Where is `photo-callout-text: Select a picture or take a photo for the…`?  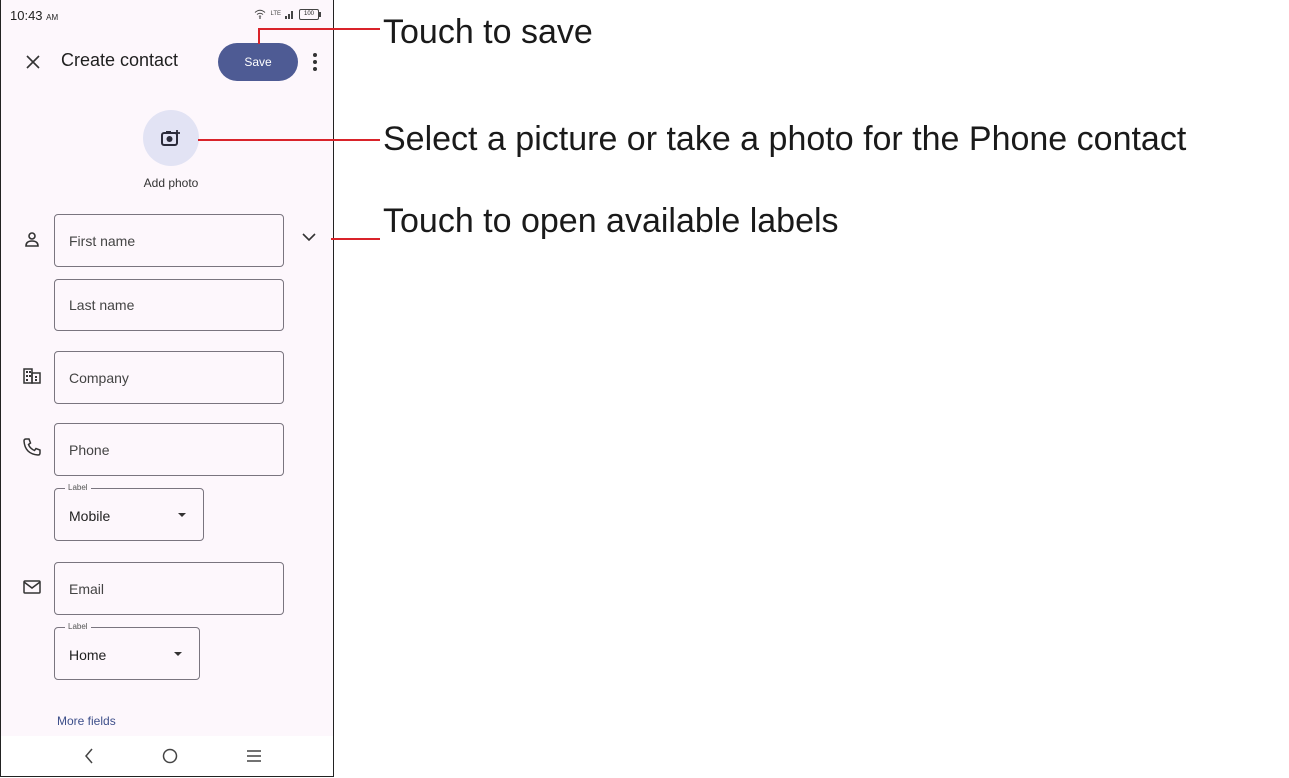 photo-callout-text: Select a picture or take a photo for the… is located at coordinates (785, 139).